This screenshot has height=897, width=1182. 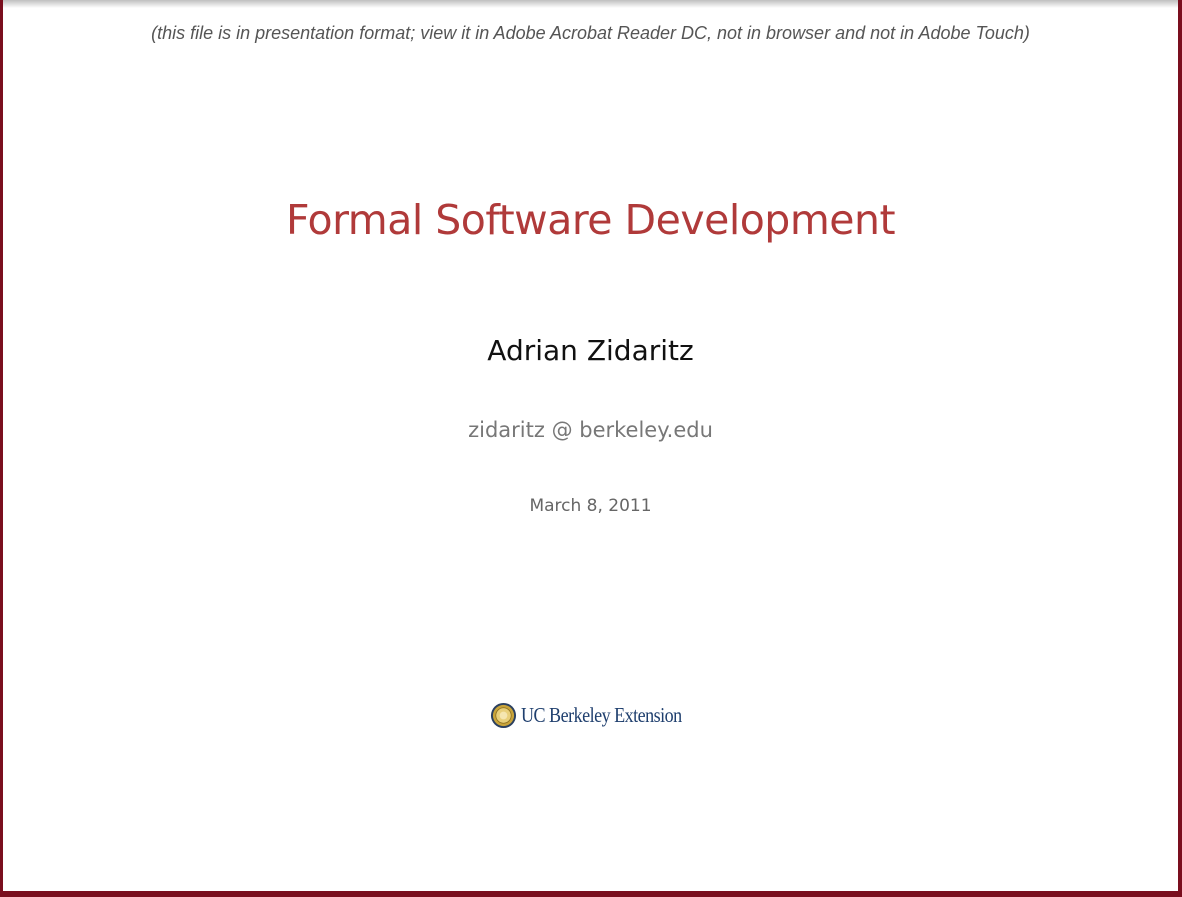 What do you see at coordinates (503, 715) in the screenshot?
I see `seal-icon` at bounding box center [503, 715].